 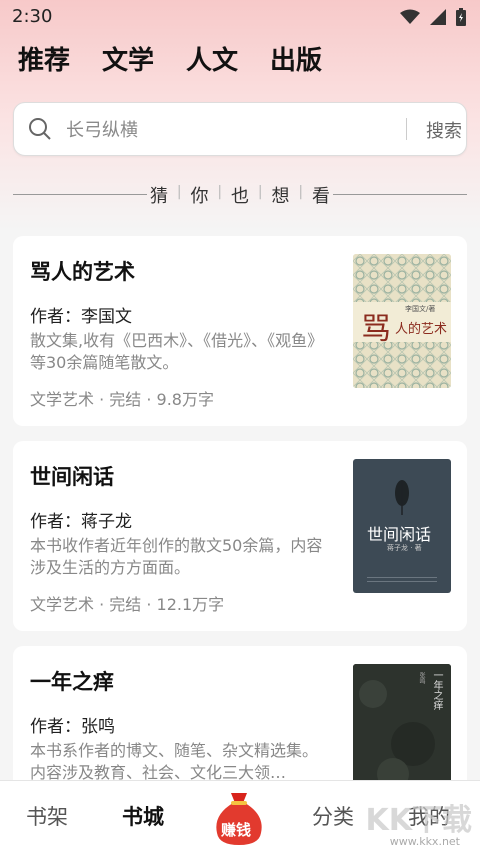 What do you see at coordinates (421, 678) in the screenshot?
I see `cover-author: 张鸣` at bounding box center [421, 678].